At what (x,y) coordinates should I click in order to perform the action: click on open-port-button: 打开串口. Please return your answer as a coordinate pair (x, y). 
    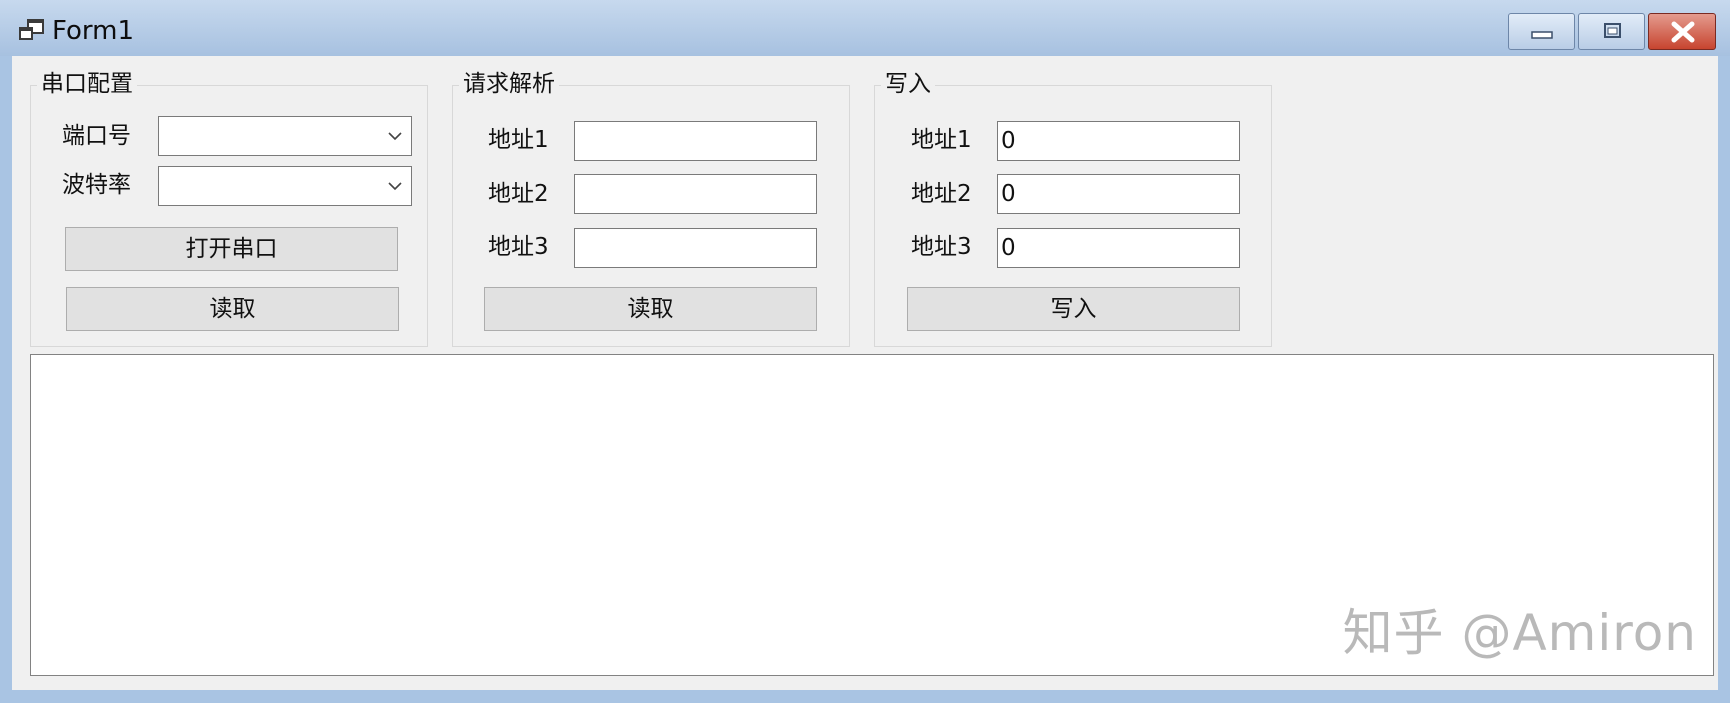
    Looking at the image, I should click on (231, 249).